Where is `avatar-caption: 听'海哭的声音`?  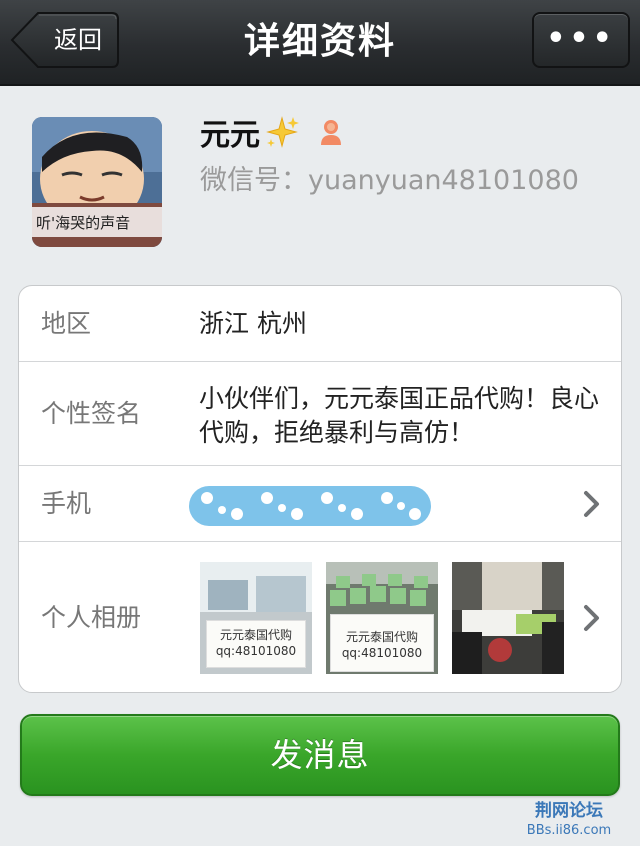
avatar-caption: 听'海哭的声音 is located at coordinates (83, 223).